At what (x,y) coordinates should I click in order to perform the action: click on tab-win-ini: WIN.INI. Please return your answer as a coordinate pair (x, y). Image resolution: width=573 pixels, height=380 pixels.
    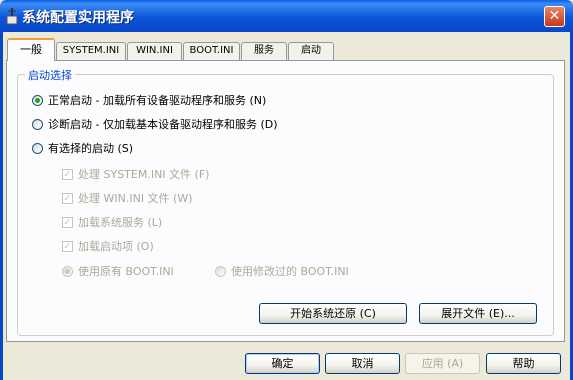
    Looking at the image, I should click on (154, 51).